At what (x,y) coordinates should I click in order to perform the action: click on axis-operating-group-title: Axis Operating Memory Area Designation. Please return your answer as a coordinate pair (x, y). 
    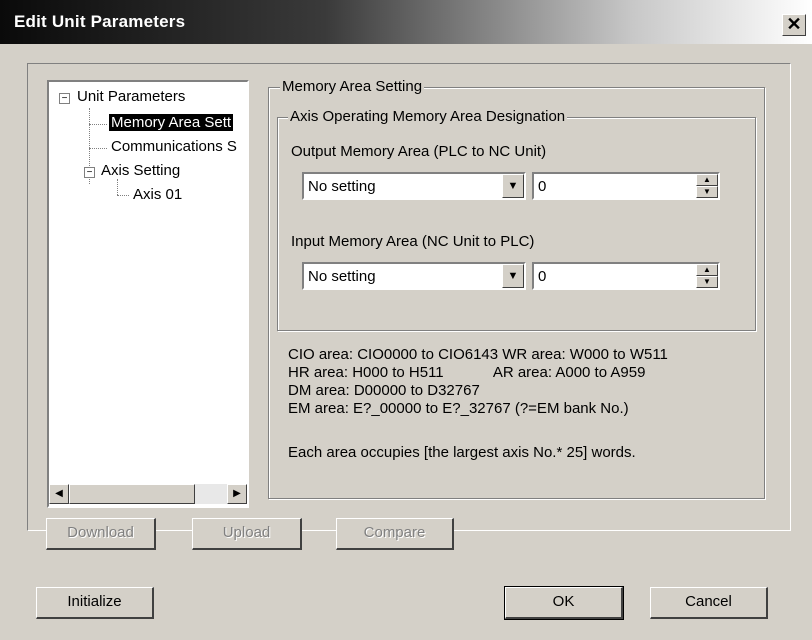
    Looking at the image, I should click on (428, 116).